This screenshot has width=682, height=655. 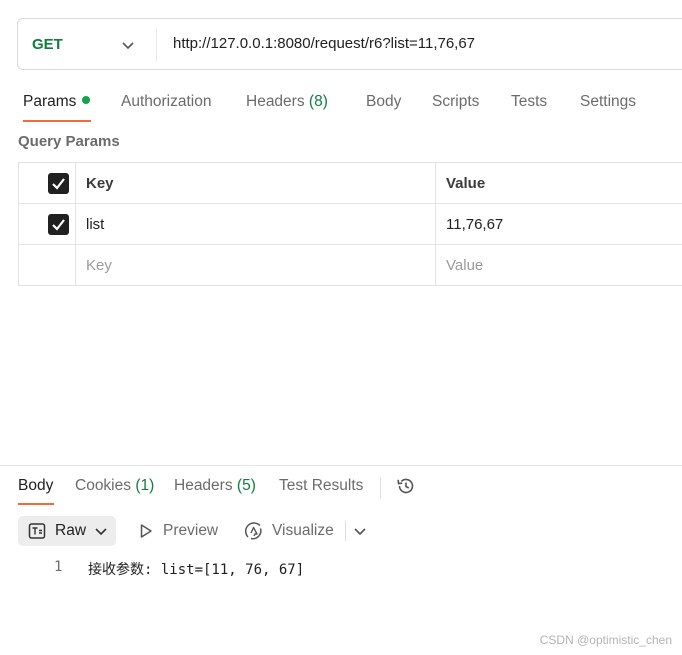 I want to click on active-tab-indicator, so click(x=57, y=121).